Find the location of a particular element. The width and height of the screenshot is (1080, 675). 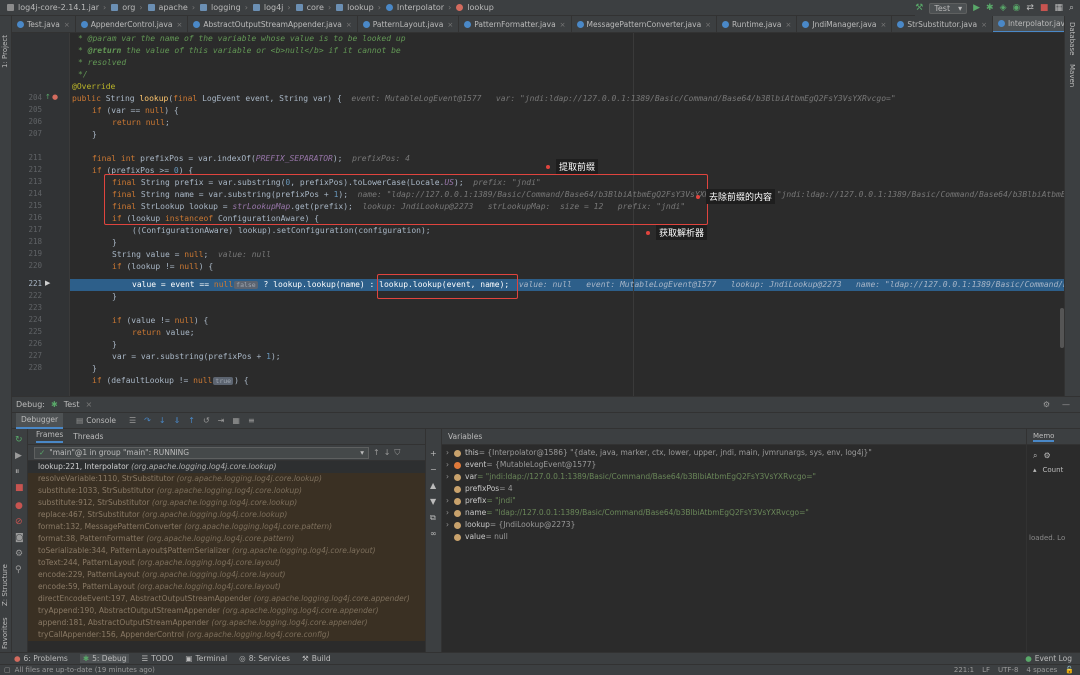

run-config-select: Test ▾ is located at coordinates (948, 8).